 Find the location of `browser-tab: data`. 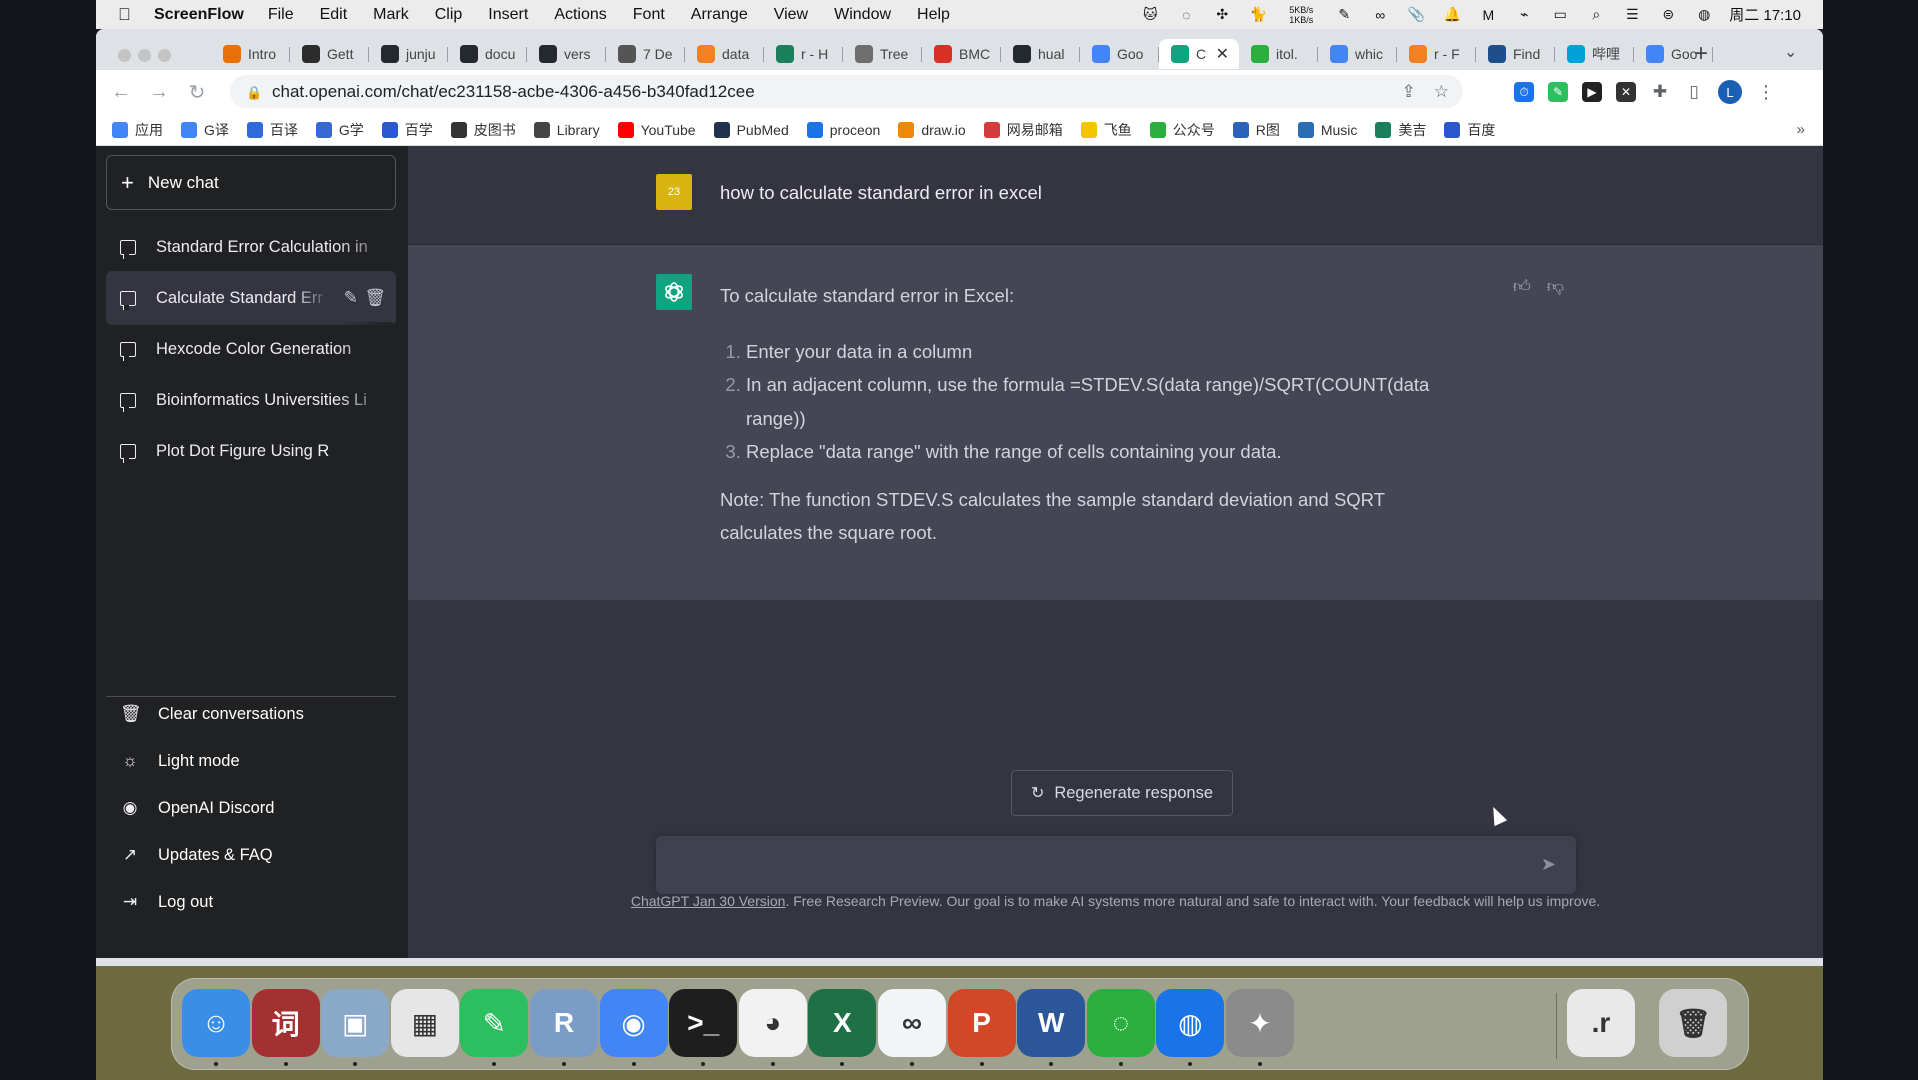

browser-tab: data is located at coordinates (724, 54).